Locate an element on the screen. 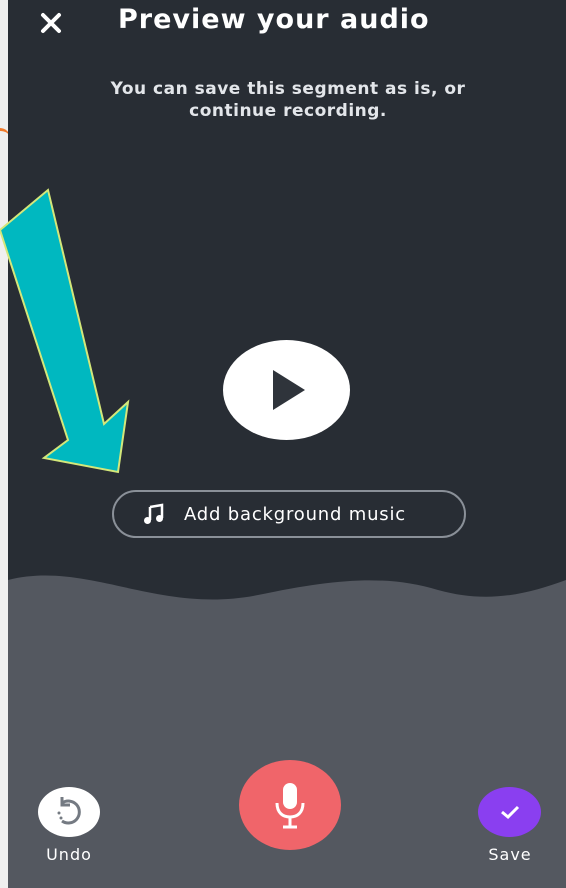  add-background-music-label: Add background music is located at coordinates (295, 514).